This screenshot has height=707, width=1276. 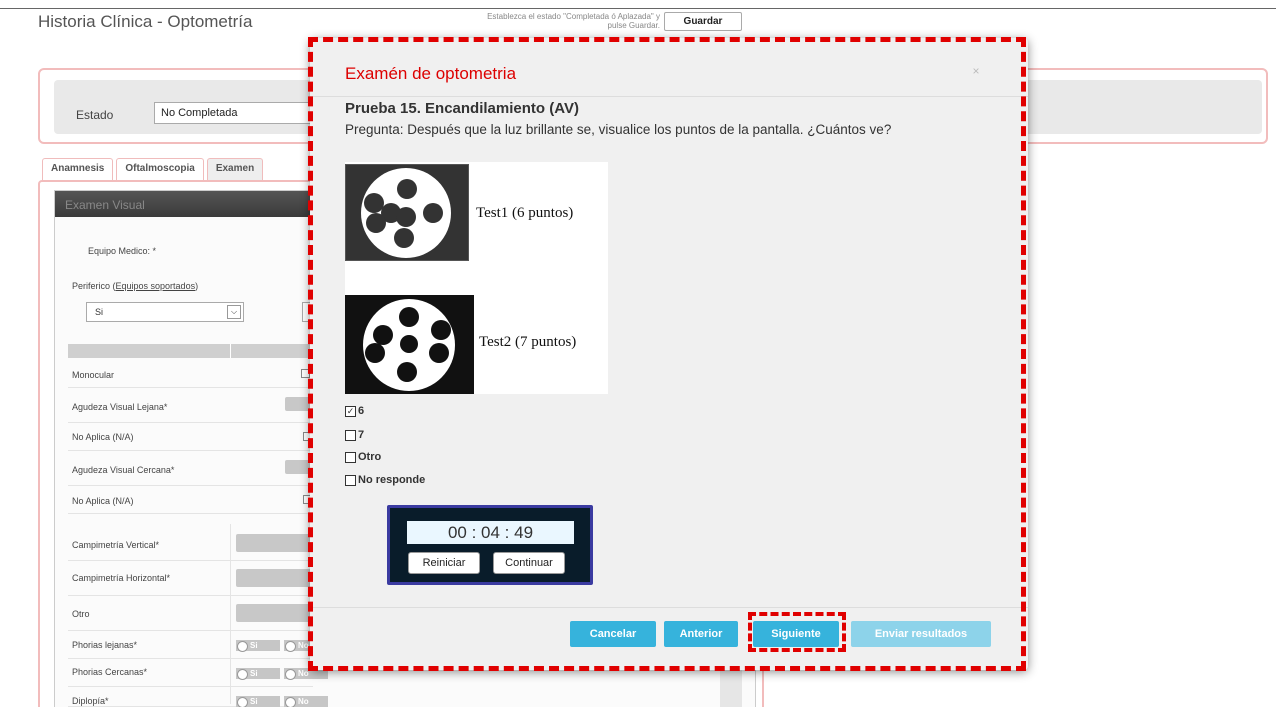 I want to click on test2-dots-svg, so click(x=409, y=345).